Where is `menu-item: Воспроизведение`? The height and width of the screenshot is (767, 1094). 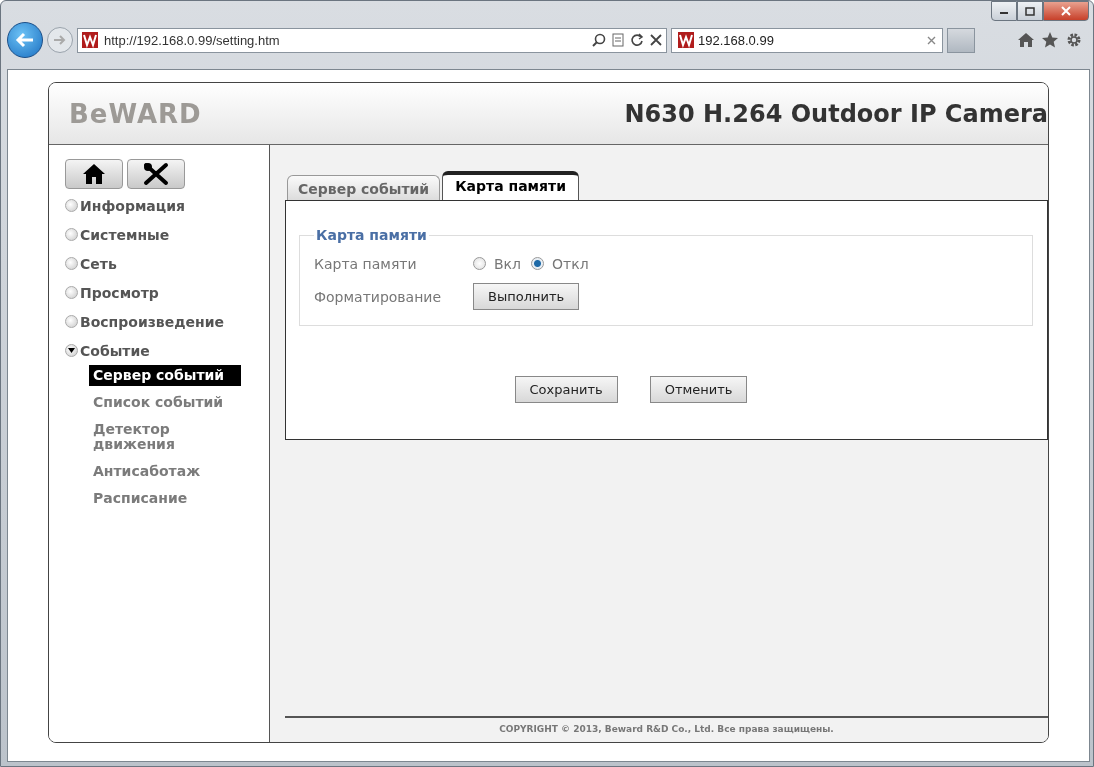 menu-item: Воспроизведение is located at coordinates (167, 321).